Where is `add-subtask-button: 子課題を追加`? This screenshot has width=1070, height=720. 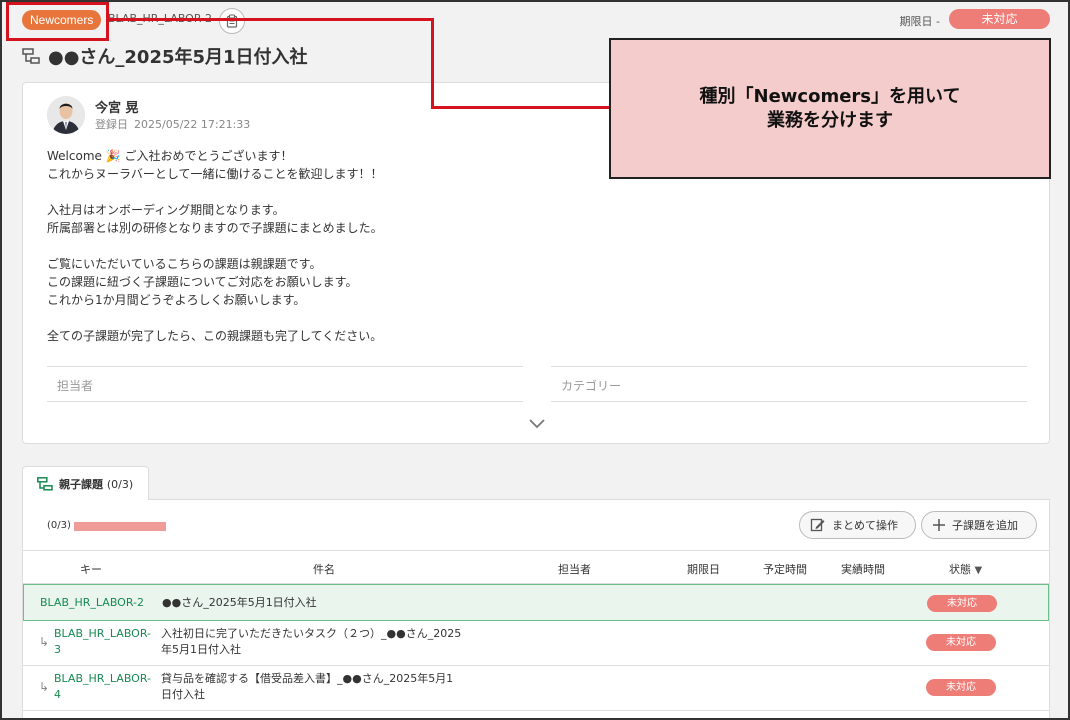 add-subtask-button: 子課題を追加 is located at coordinates (979, 525).